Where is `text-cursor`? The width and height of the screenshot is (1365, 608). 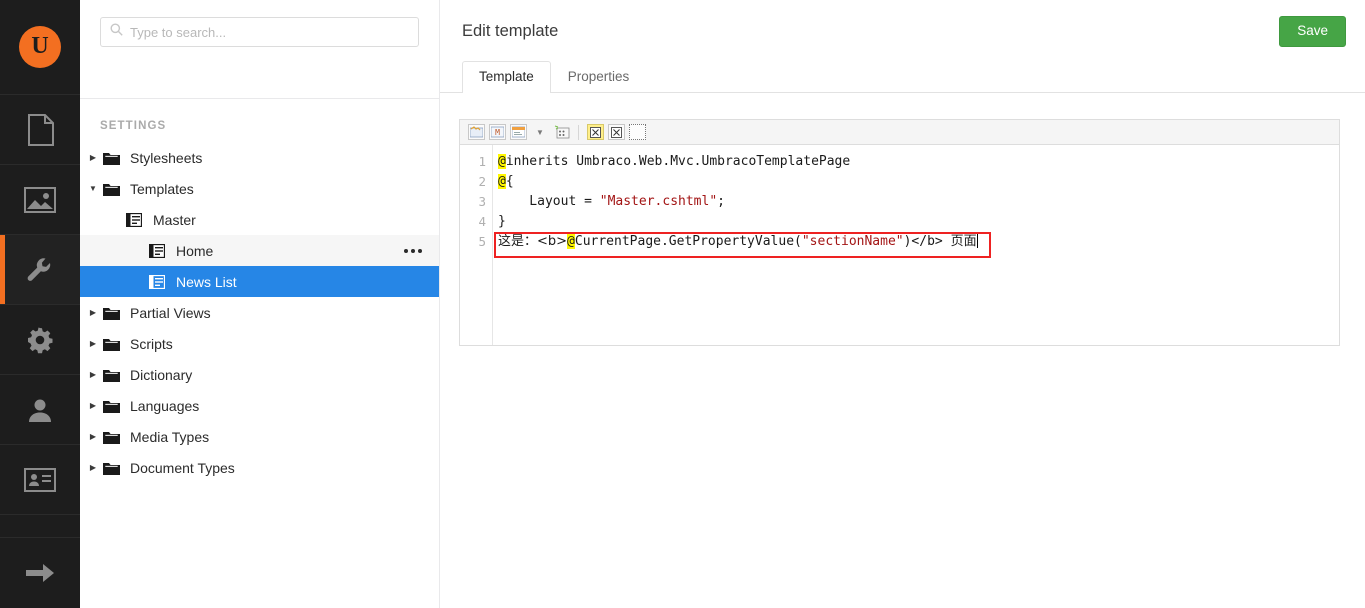
text-cursor is located at coordinates (977, 240).